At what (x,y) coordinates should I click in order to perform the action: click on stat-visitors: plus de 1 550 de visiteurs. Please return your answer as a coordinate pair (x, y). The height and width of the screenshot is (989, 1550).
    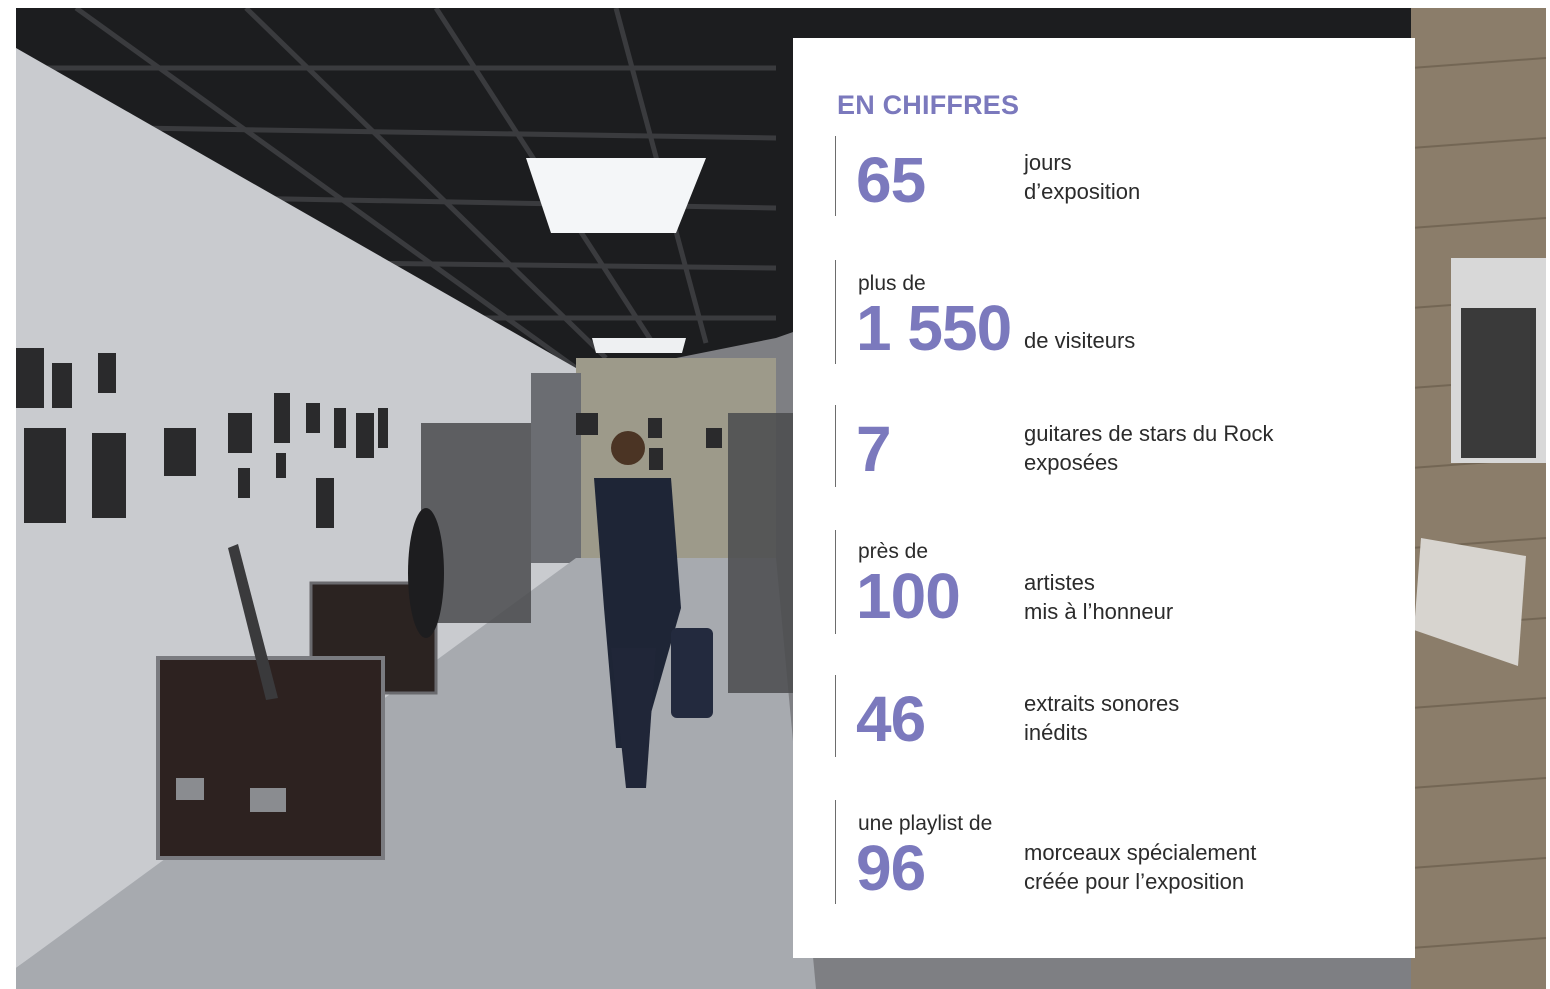
    Looking at the image, I should click on (1115, 312).